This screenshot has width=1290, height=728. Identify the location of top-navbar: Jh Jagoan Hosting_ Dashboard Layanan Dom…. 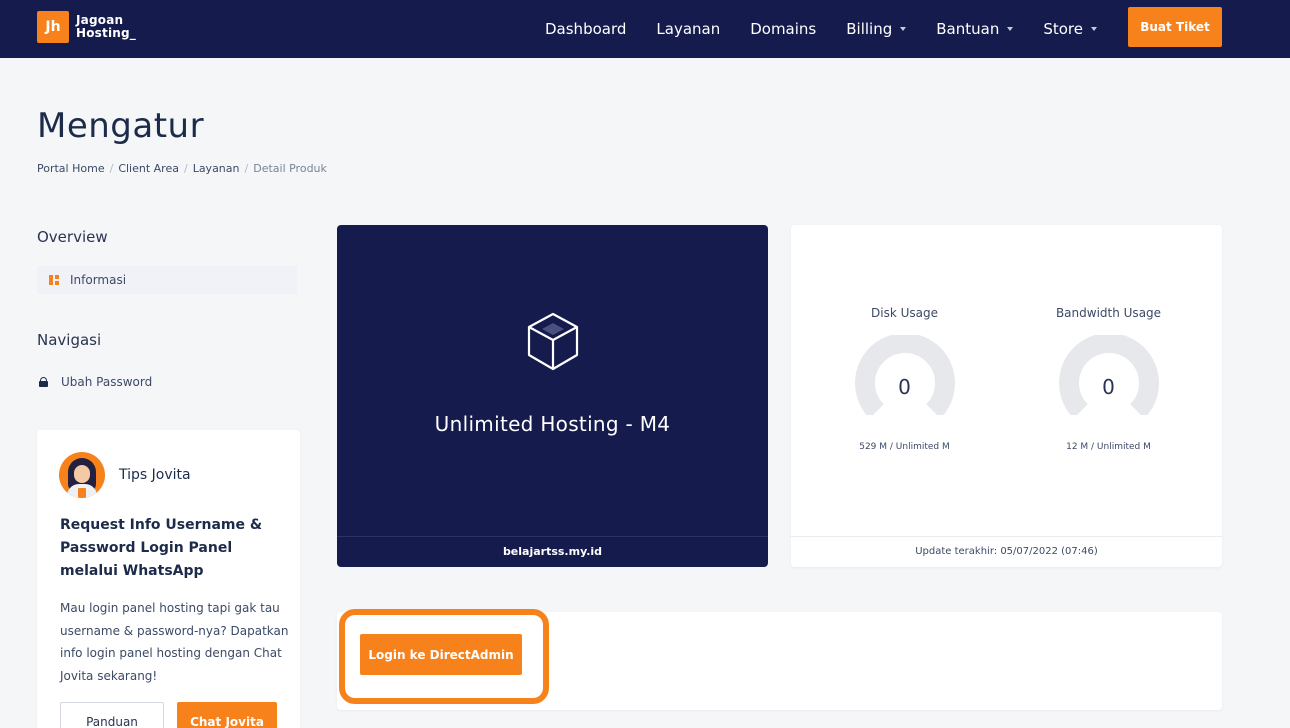
(645, 29).